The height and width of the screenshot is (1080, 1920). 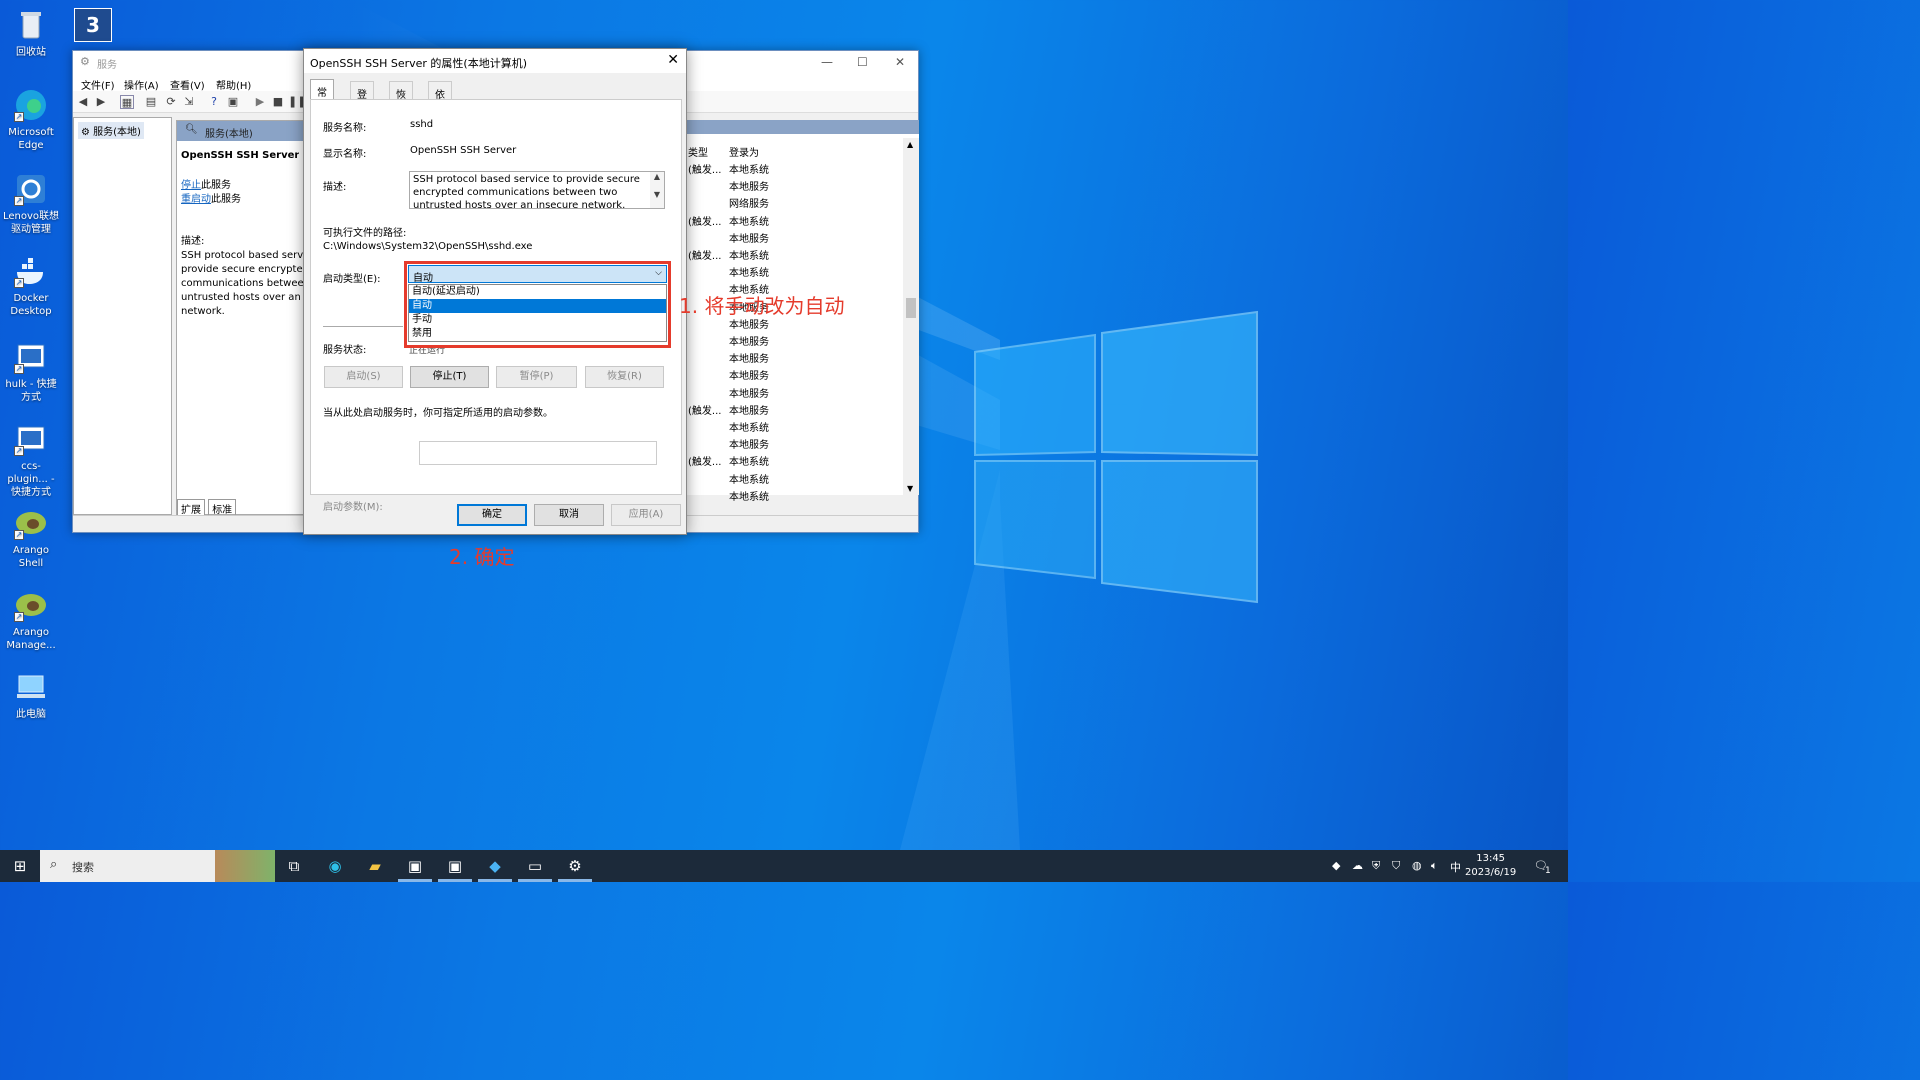 I want to click on windows-start-icon: ⊞, so click(x=20, y=866).